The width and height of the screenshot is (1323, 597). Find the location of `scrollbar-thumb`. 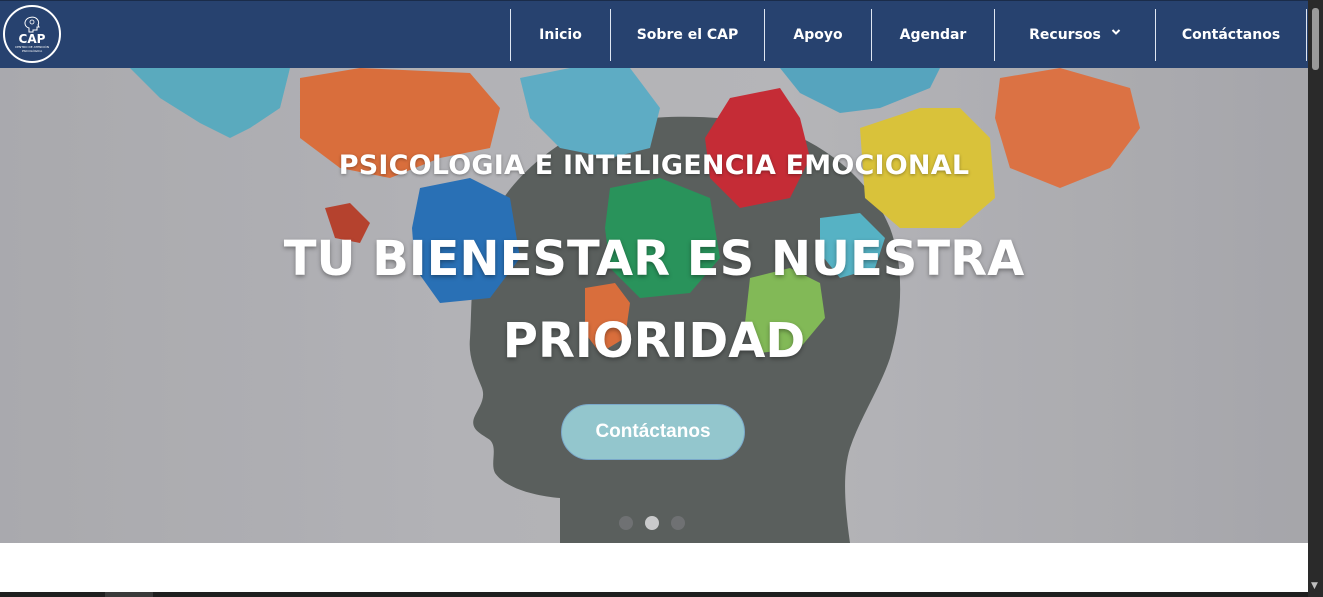

scrollbar-thumb is located at coordinates (1315, 39).